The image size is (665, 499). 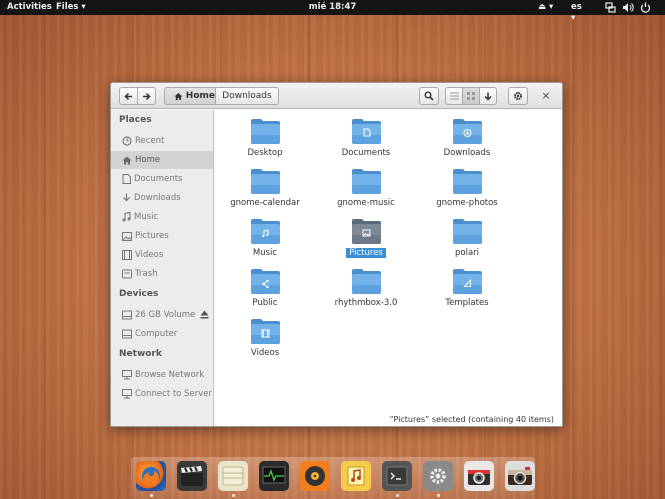 I want to click on clock-icon, so click(x=127, y=141).